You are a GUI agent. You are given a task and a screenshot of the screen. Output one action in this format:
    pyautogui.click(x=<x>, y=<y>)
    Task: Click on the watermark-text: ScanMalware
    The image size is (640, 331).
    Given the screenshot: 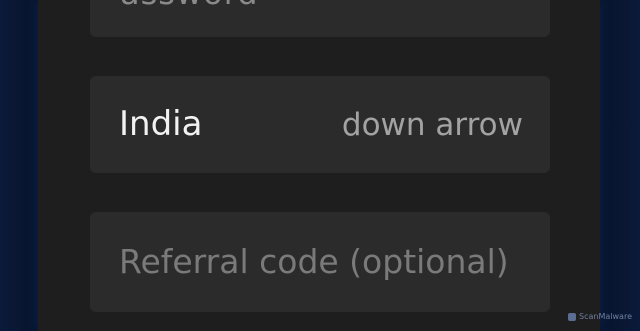 What is the action you would take?
    pyautogui.click(x=605, y=316)
    